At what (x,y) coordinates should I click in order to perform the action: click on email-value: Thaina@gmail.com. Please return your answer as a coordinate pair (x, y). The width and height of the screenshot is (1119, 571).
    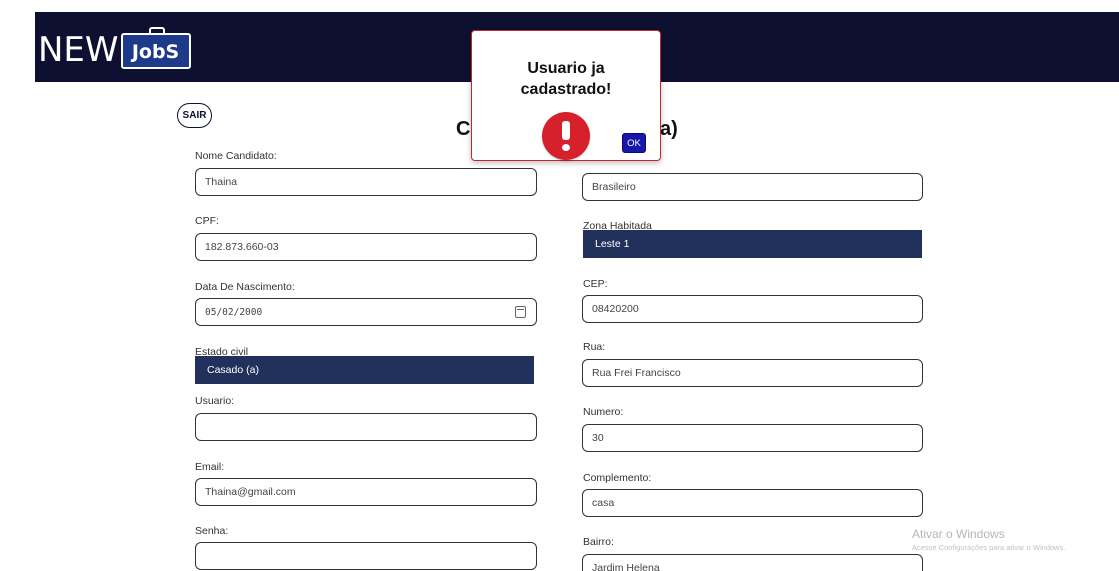
    Looking at the image, I should click on (250, 492).